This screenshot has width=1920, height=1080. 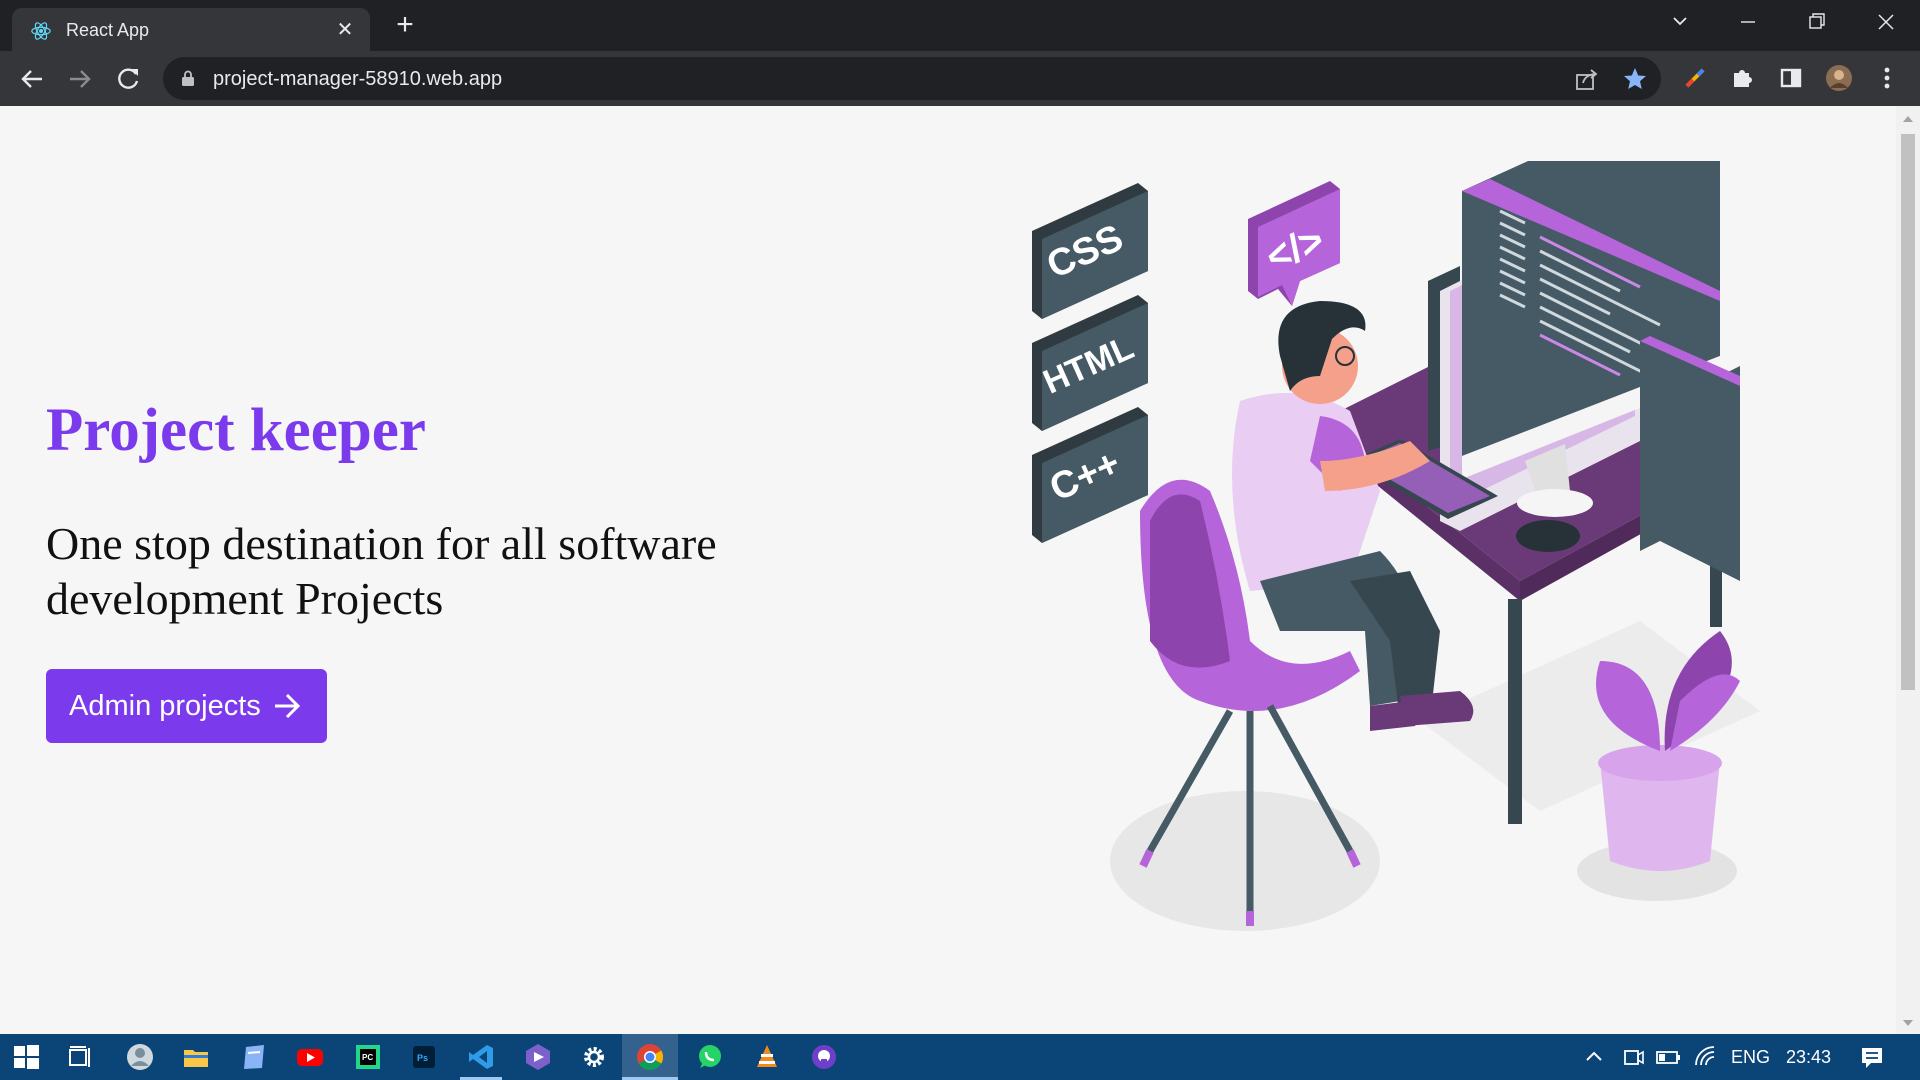 I want to click on share-icon, so click(x=1587, y=79).